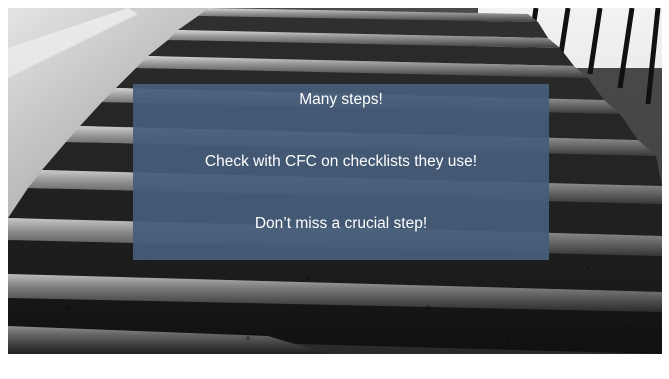  What do you see at coordinates (341, 161) in the screenshot?
I see `caption-line-2: Check with CFC on checklists they use!` at bounding box center [341, 161].